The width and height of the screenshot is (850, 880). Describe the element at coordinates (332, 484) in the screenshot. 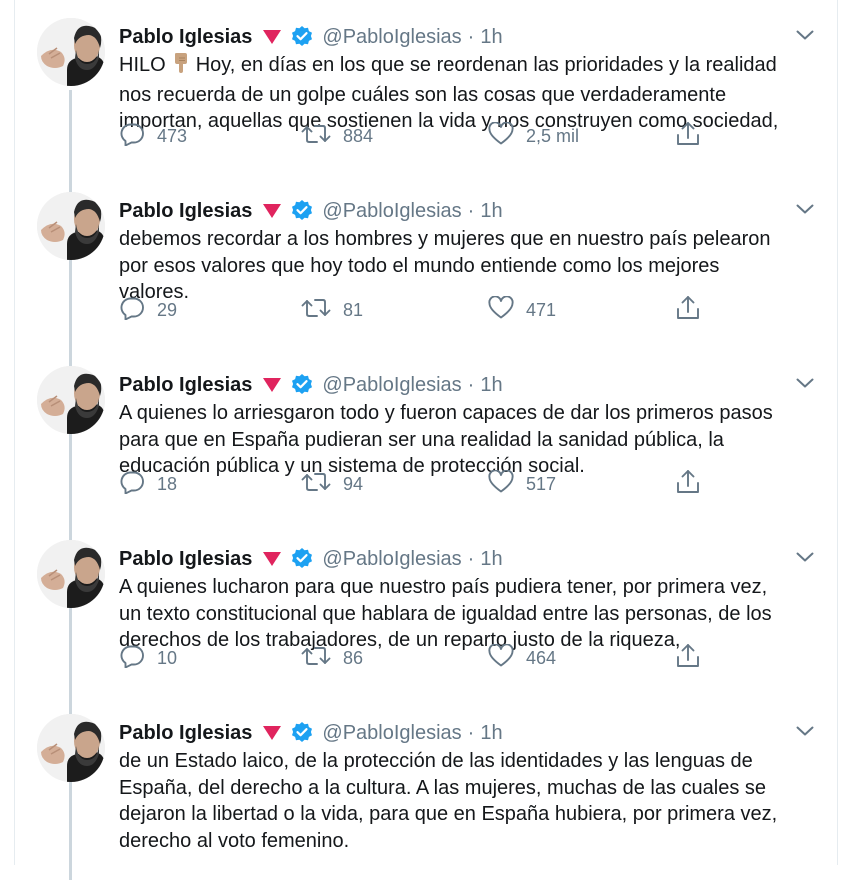

I see `retweet-button: 94` at that location.